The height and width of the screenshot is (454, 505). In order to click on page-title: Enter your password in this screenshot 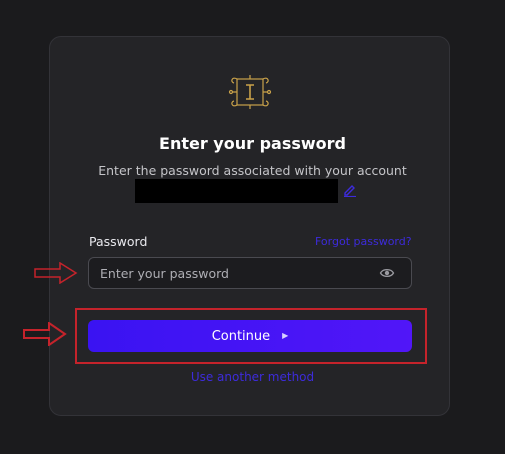, I will do `click(252, 143)`.